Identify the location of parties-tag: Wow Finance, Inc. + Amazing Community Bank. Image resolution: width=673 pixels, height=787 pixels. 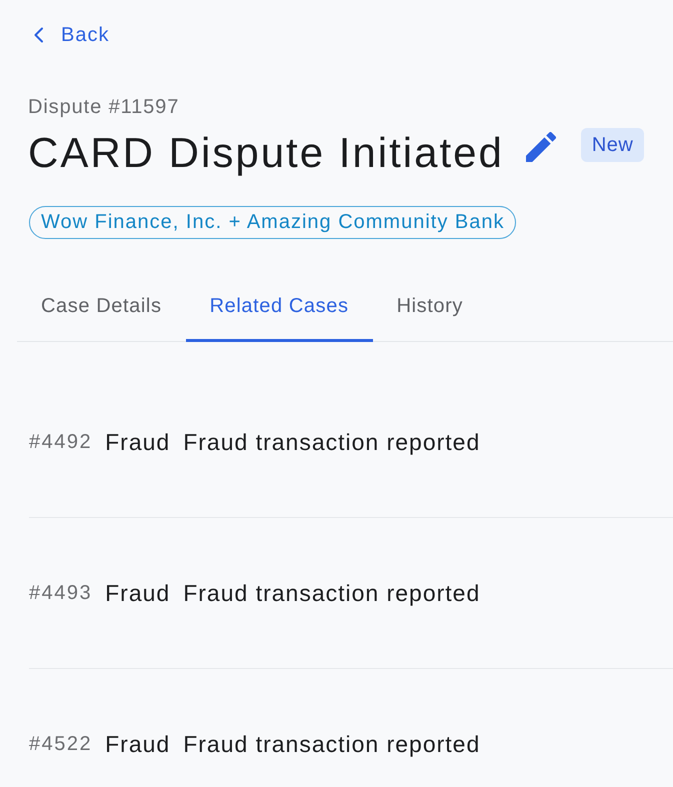
(272, 222).